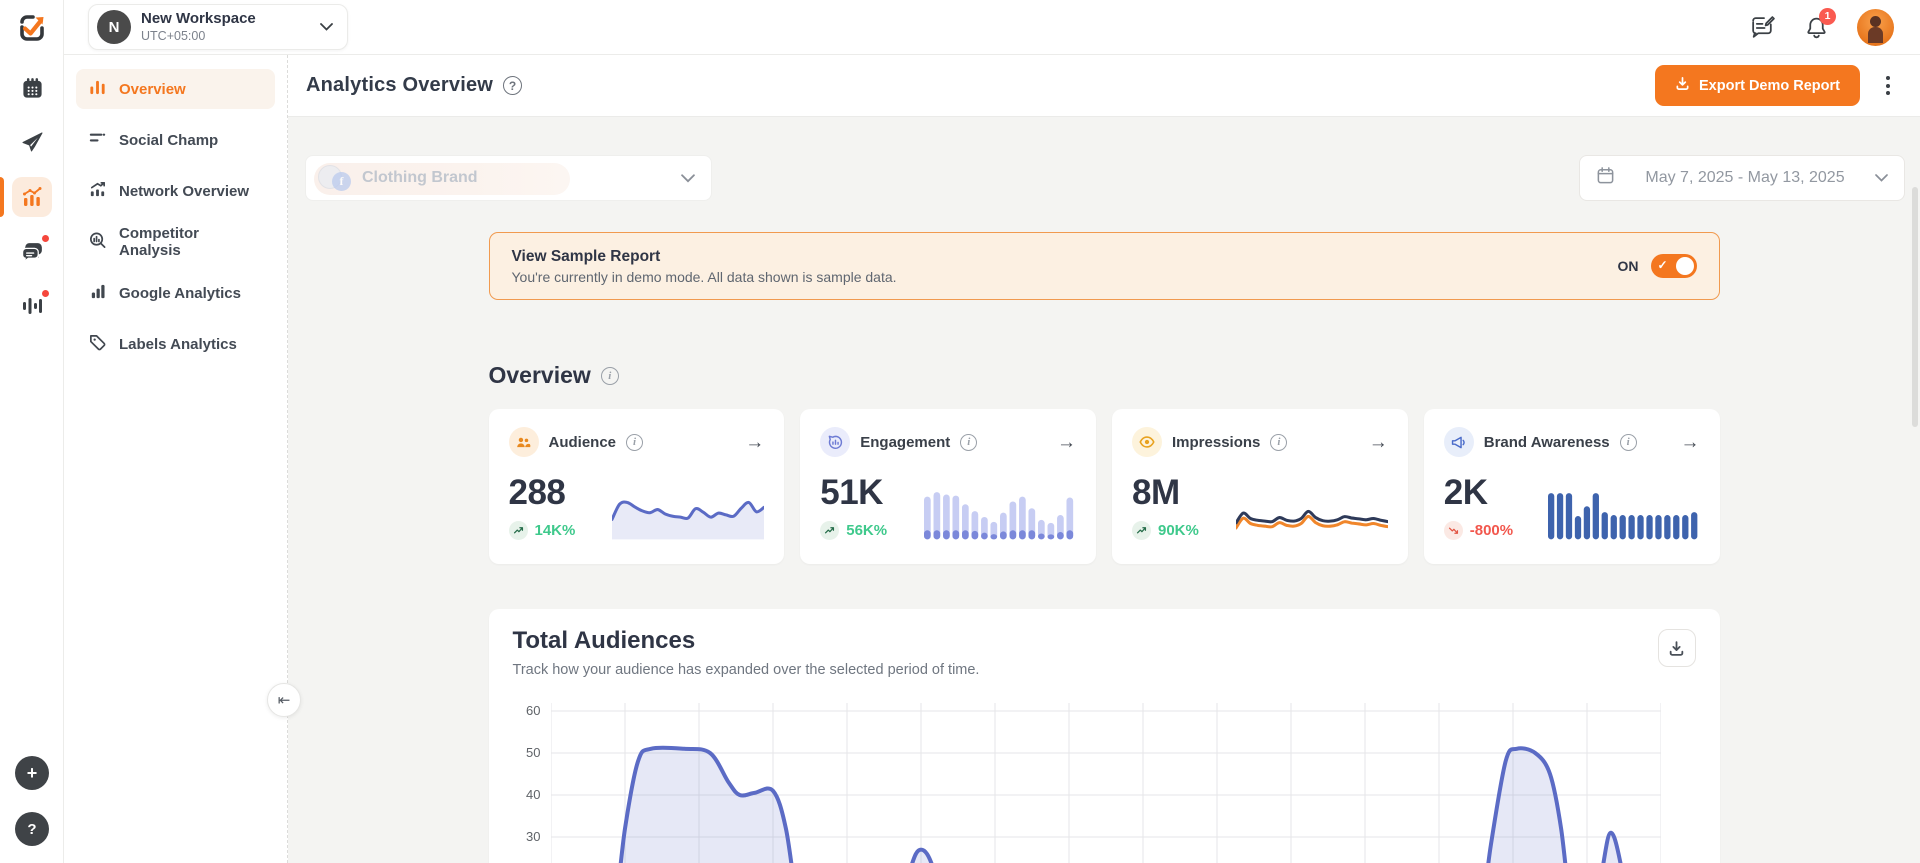  What do you see at coordinates (1827, 16) in the screenshot?
I see `notification-badge: 1` at bounding box center [1827, 16].